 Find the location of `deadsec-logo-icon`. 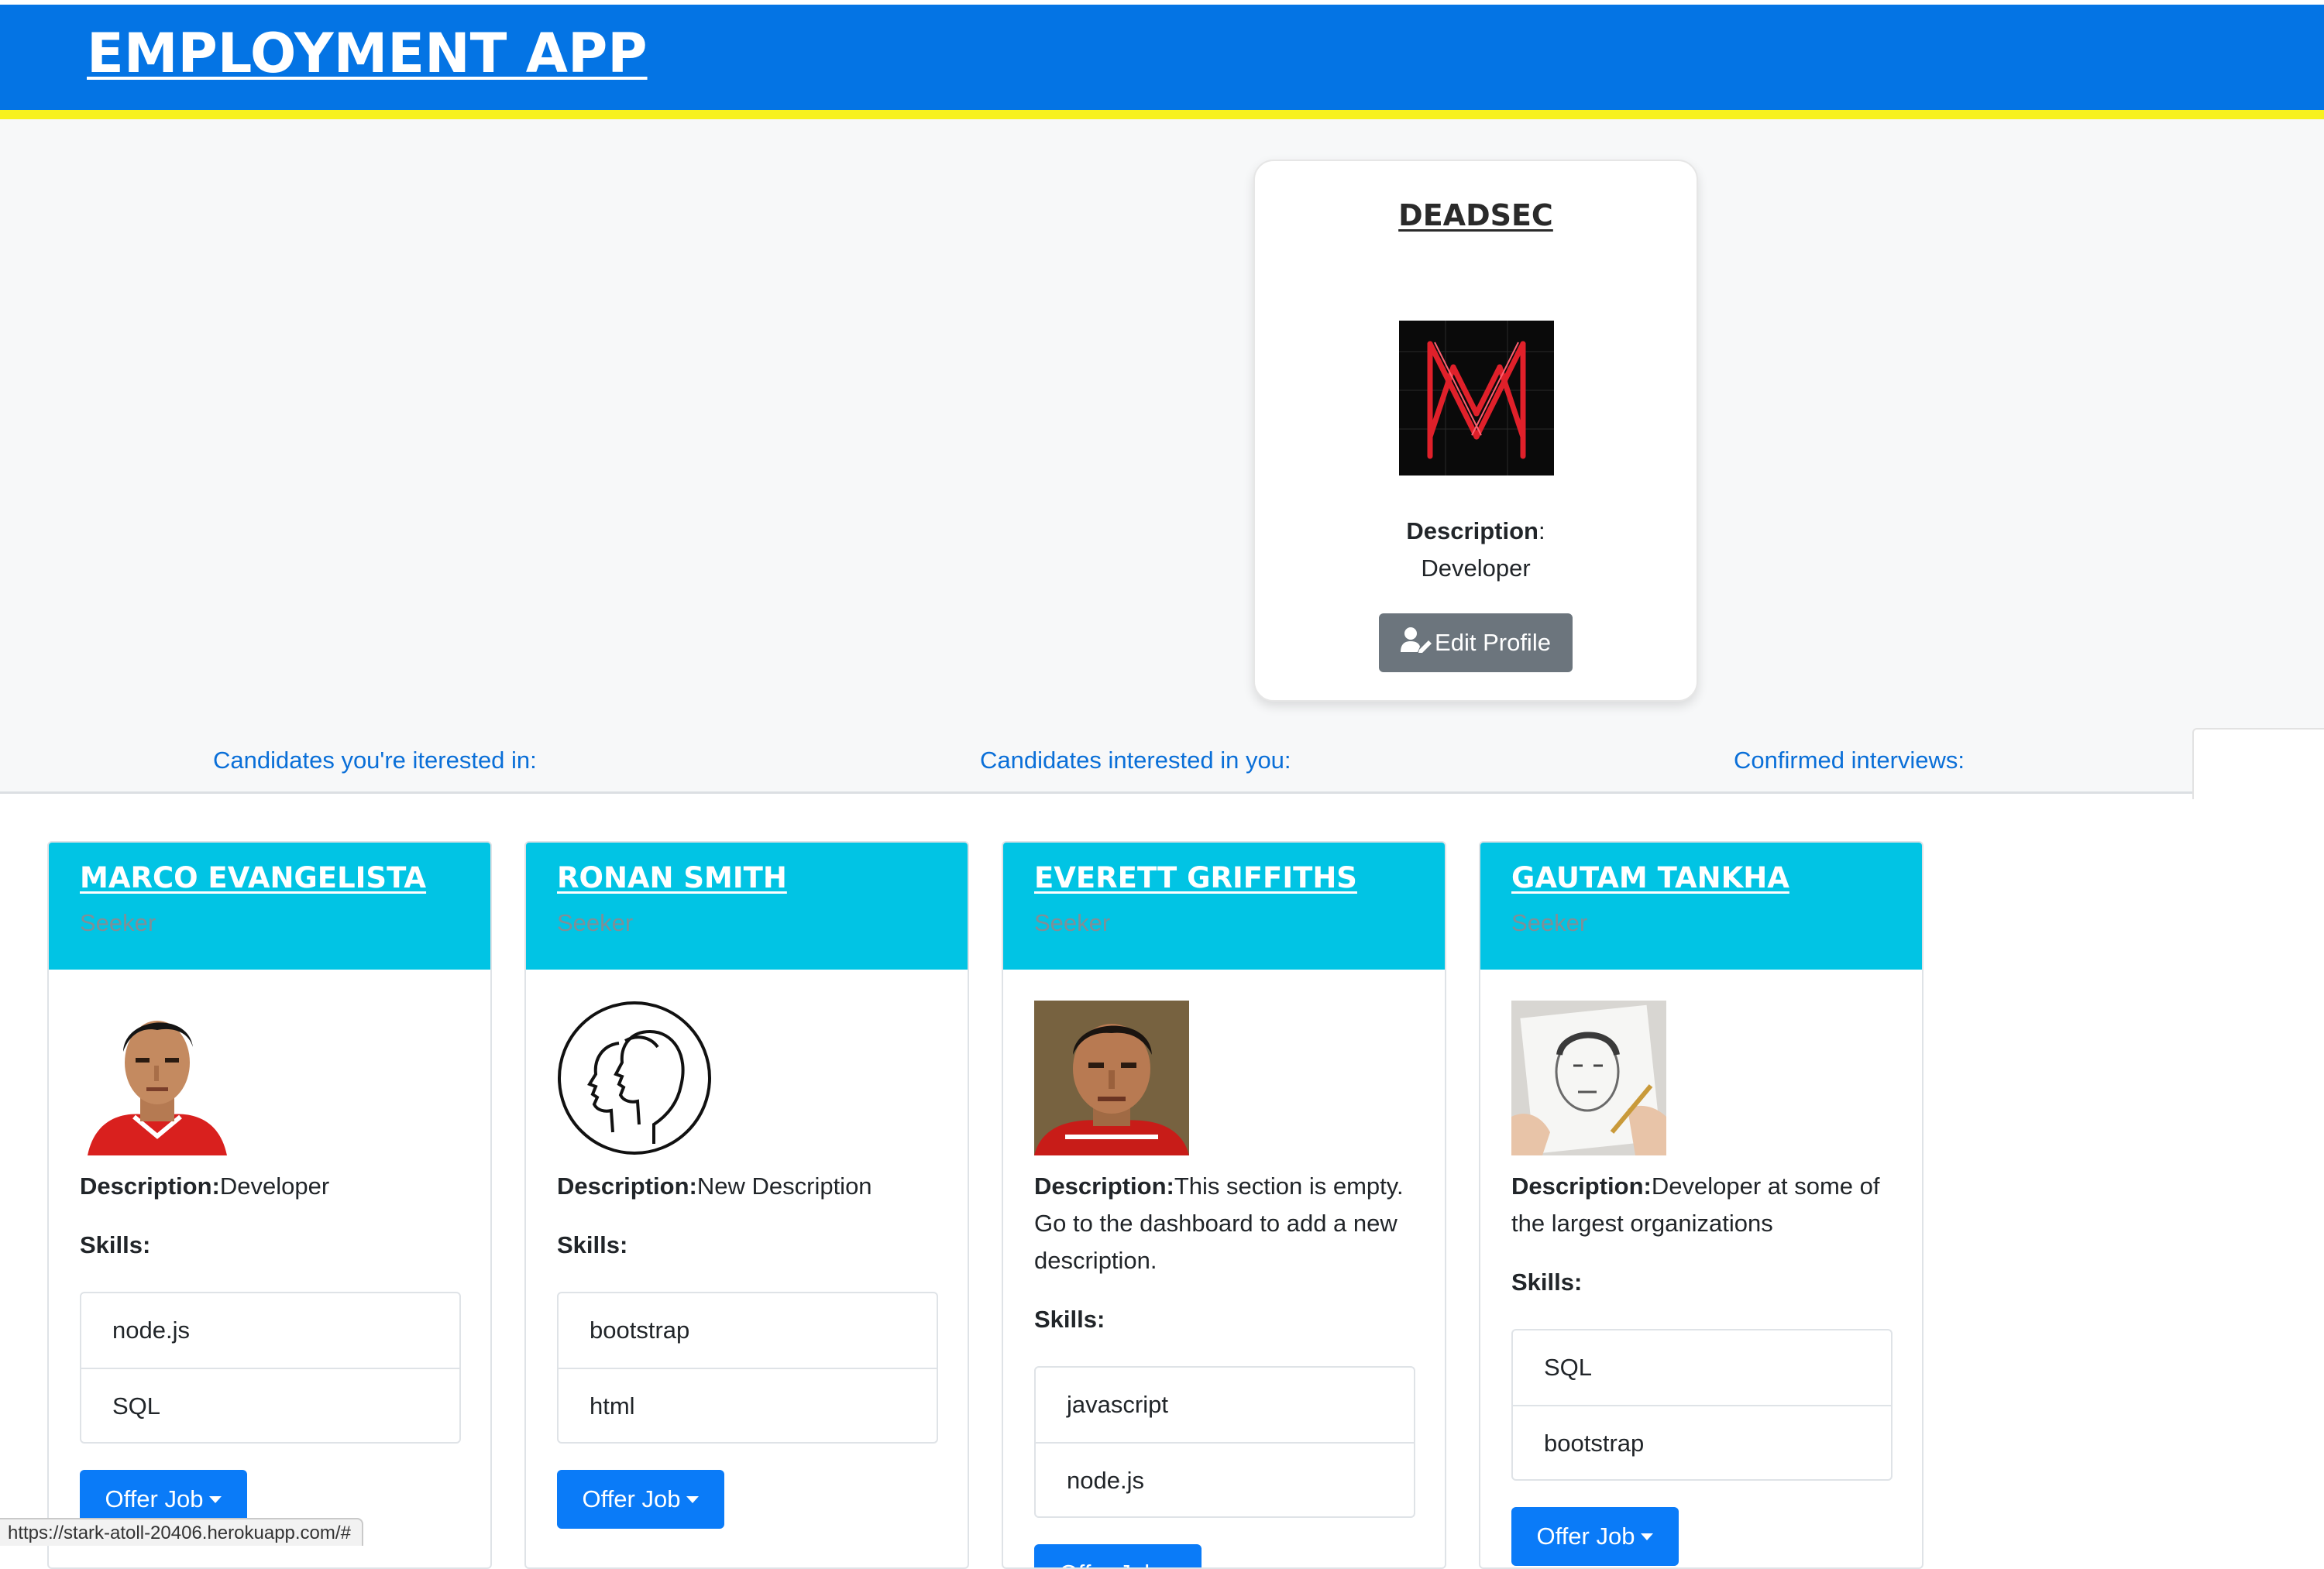

deadsec-logo-icon is located at coordinates (1476, 399).